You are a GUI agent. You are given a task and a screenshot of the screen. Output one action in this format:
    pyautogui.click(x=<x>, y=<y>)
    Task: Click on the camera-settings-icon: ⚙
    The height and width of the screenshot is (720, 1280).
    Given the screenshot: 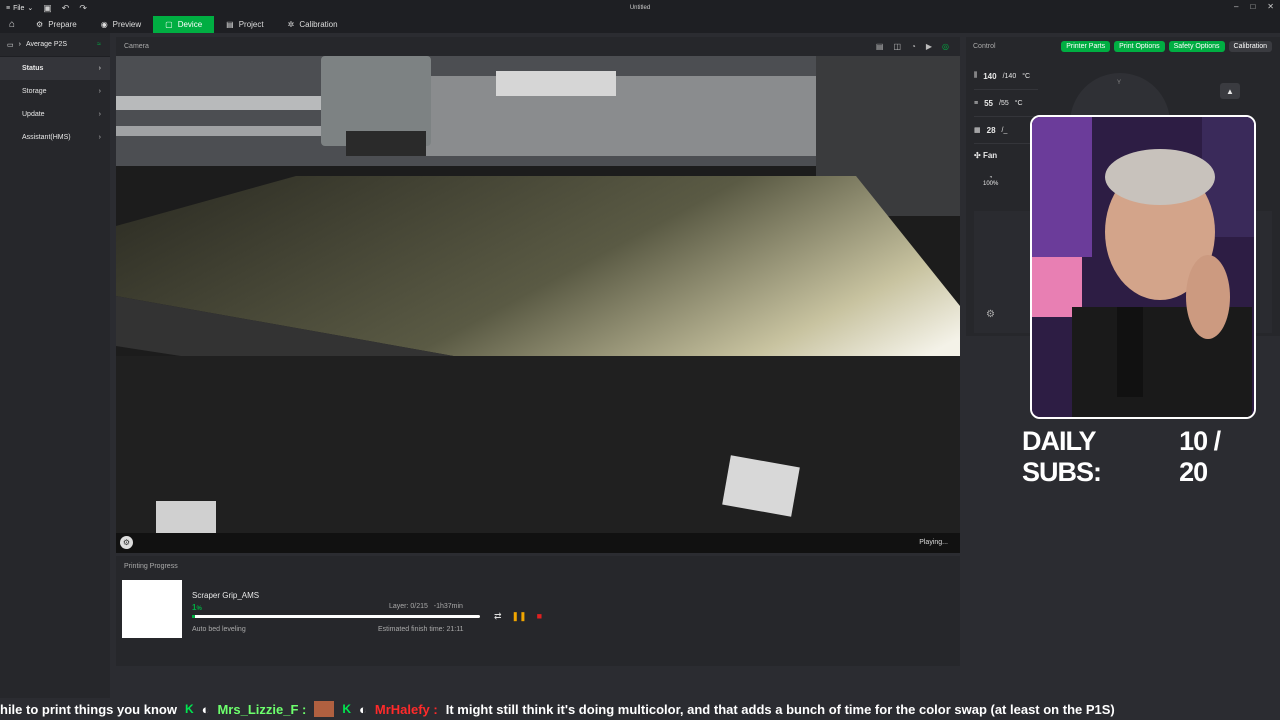 What is the action you would take?
    pyautogui.click(x=126, y=542)
    